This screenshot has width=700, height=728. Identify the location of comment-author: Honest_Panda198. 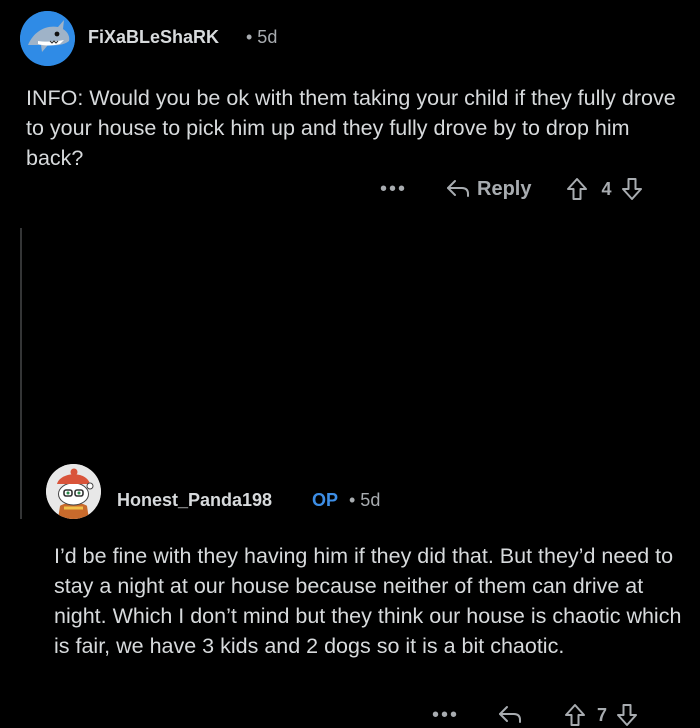
(194, 500).